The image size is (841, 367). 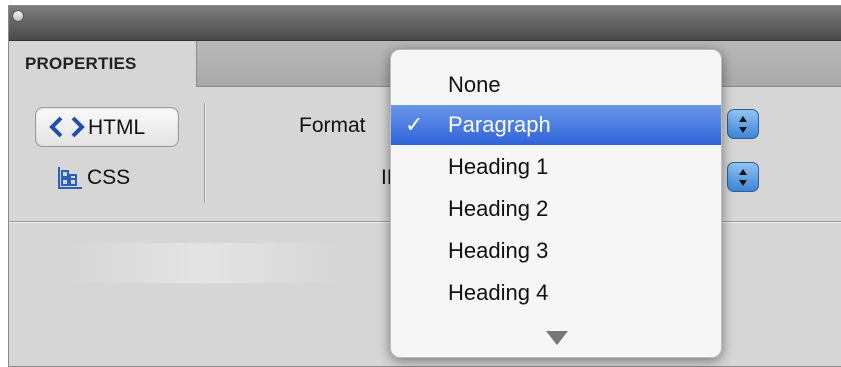 What do you see at coordinates (557, 338) in the screenshot?
I see `scroll-down-arrow-icon` at bounding box center [557, 338].